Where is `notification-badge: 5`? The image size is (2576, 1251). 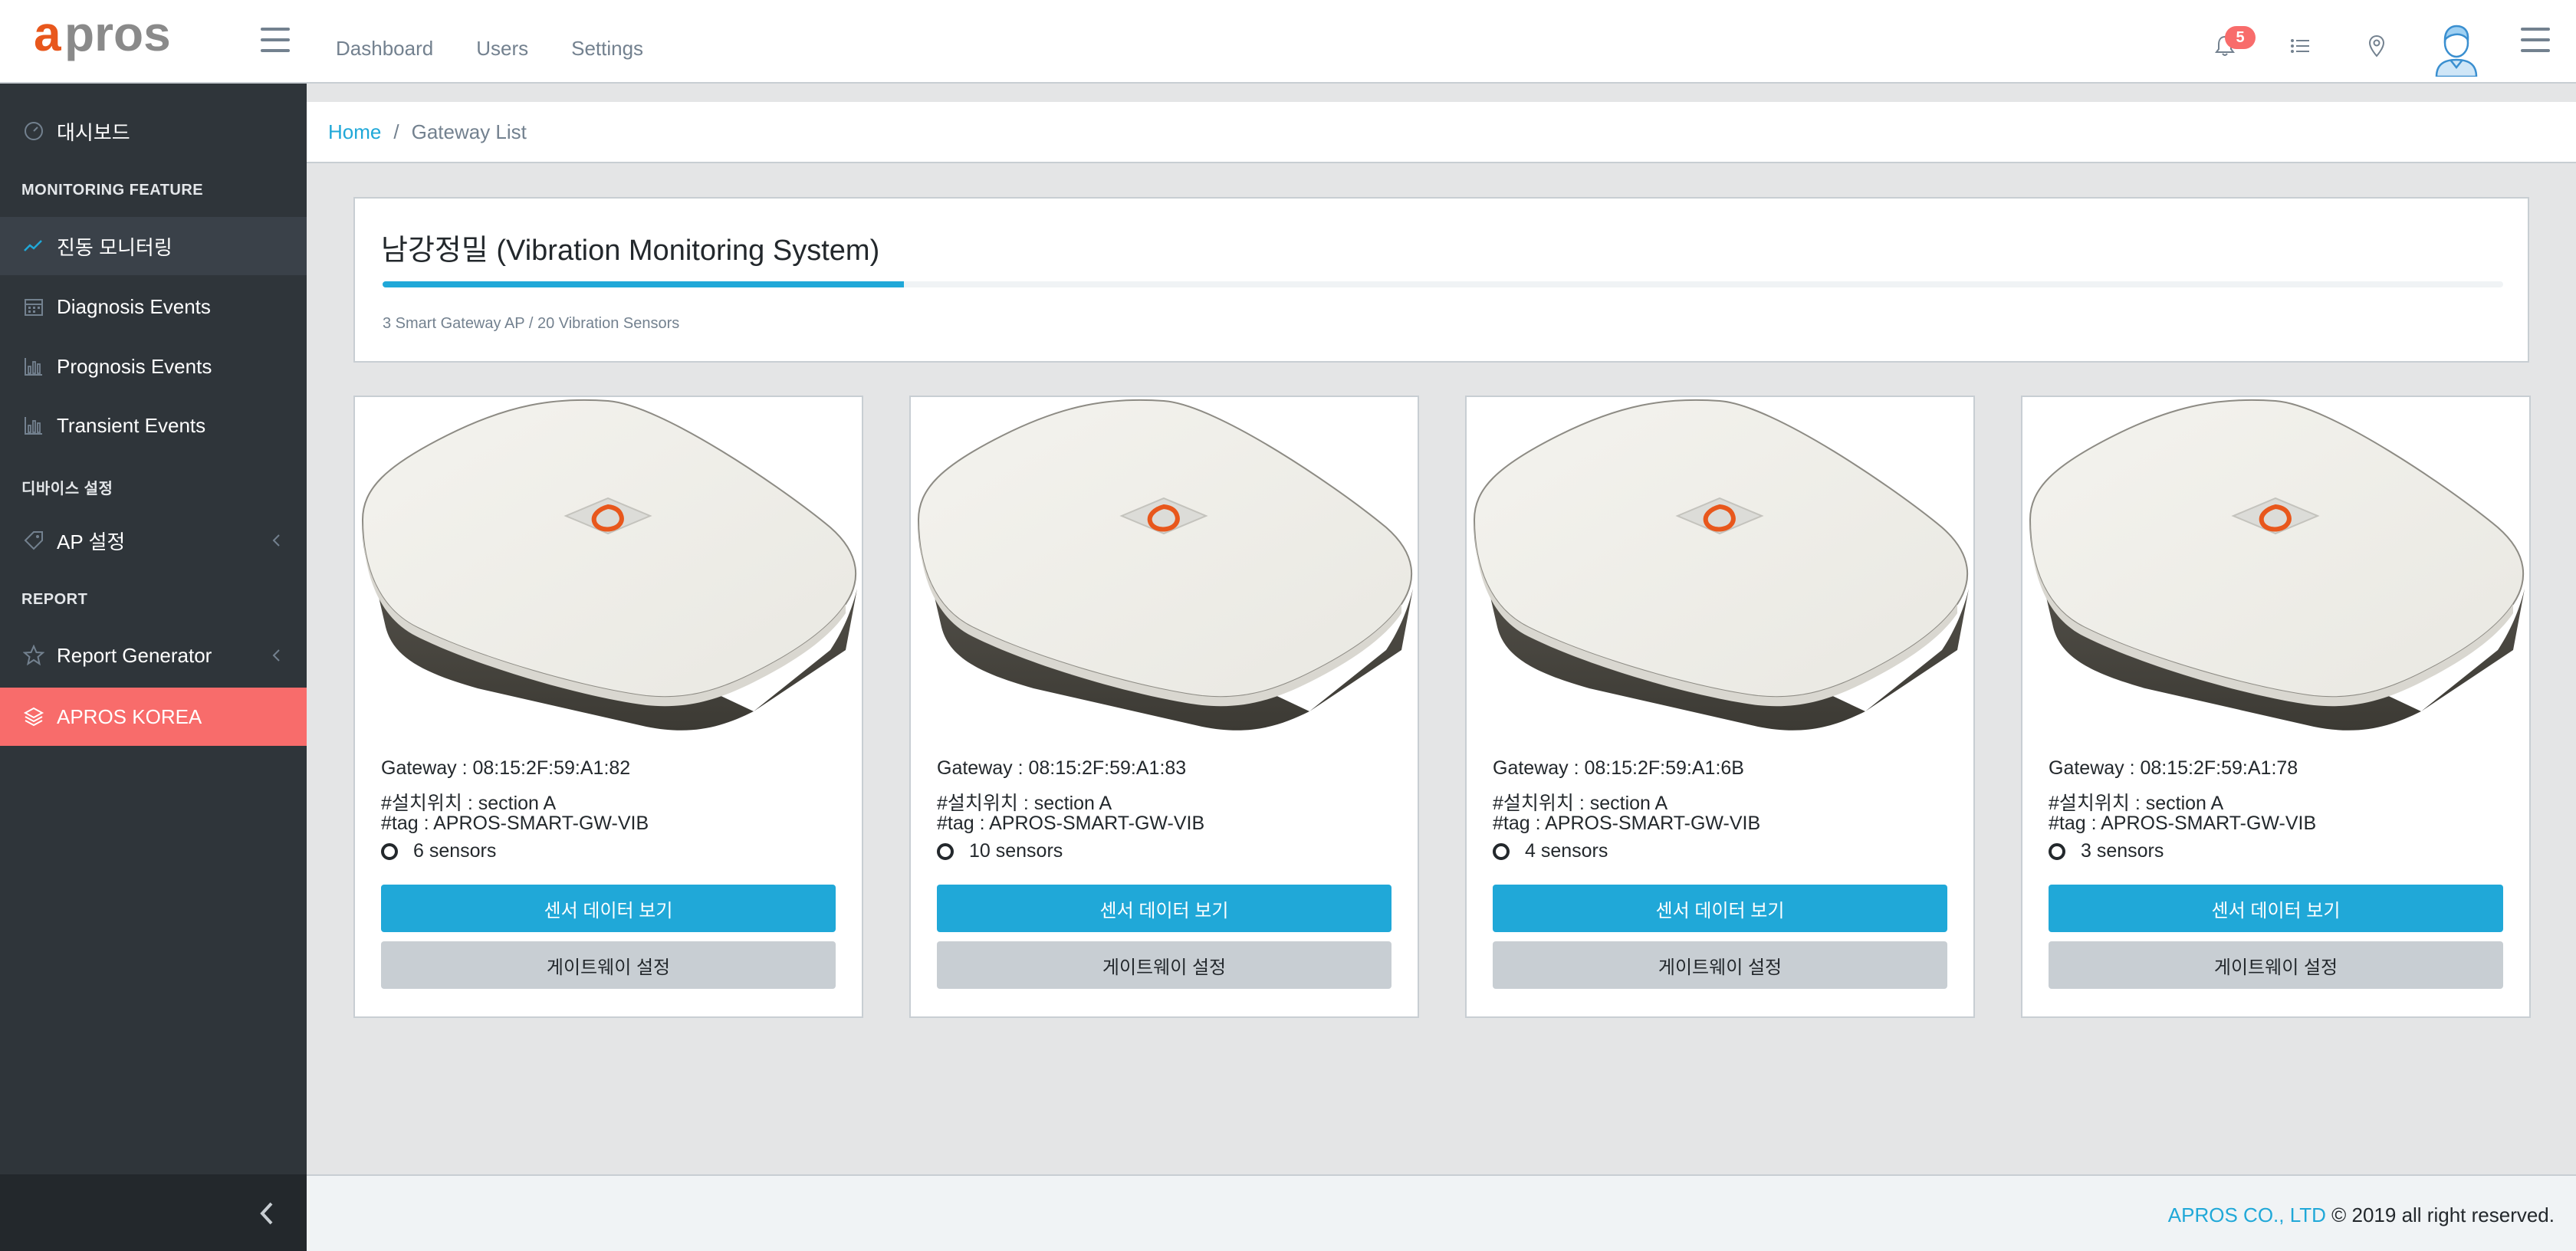 notification-badge: 5 is located at coordinates (2240, 38).